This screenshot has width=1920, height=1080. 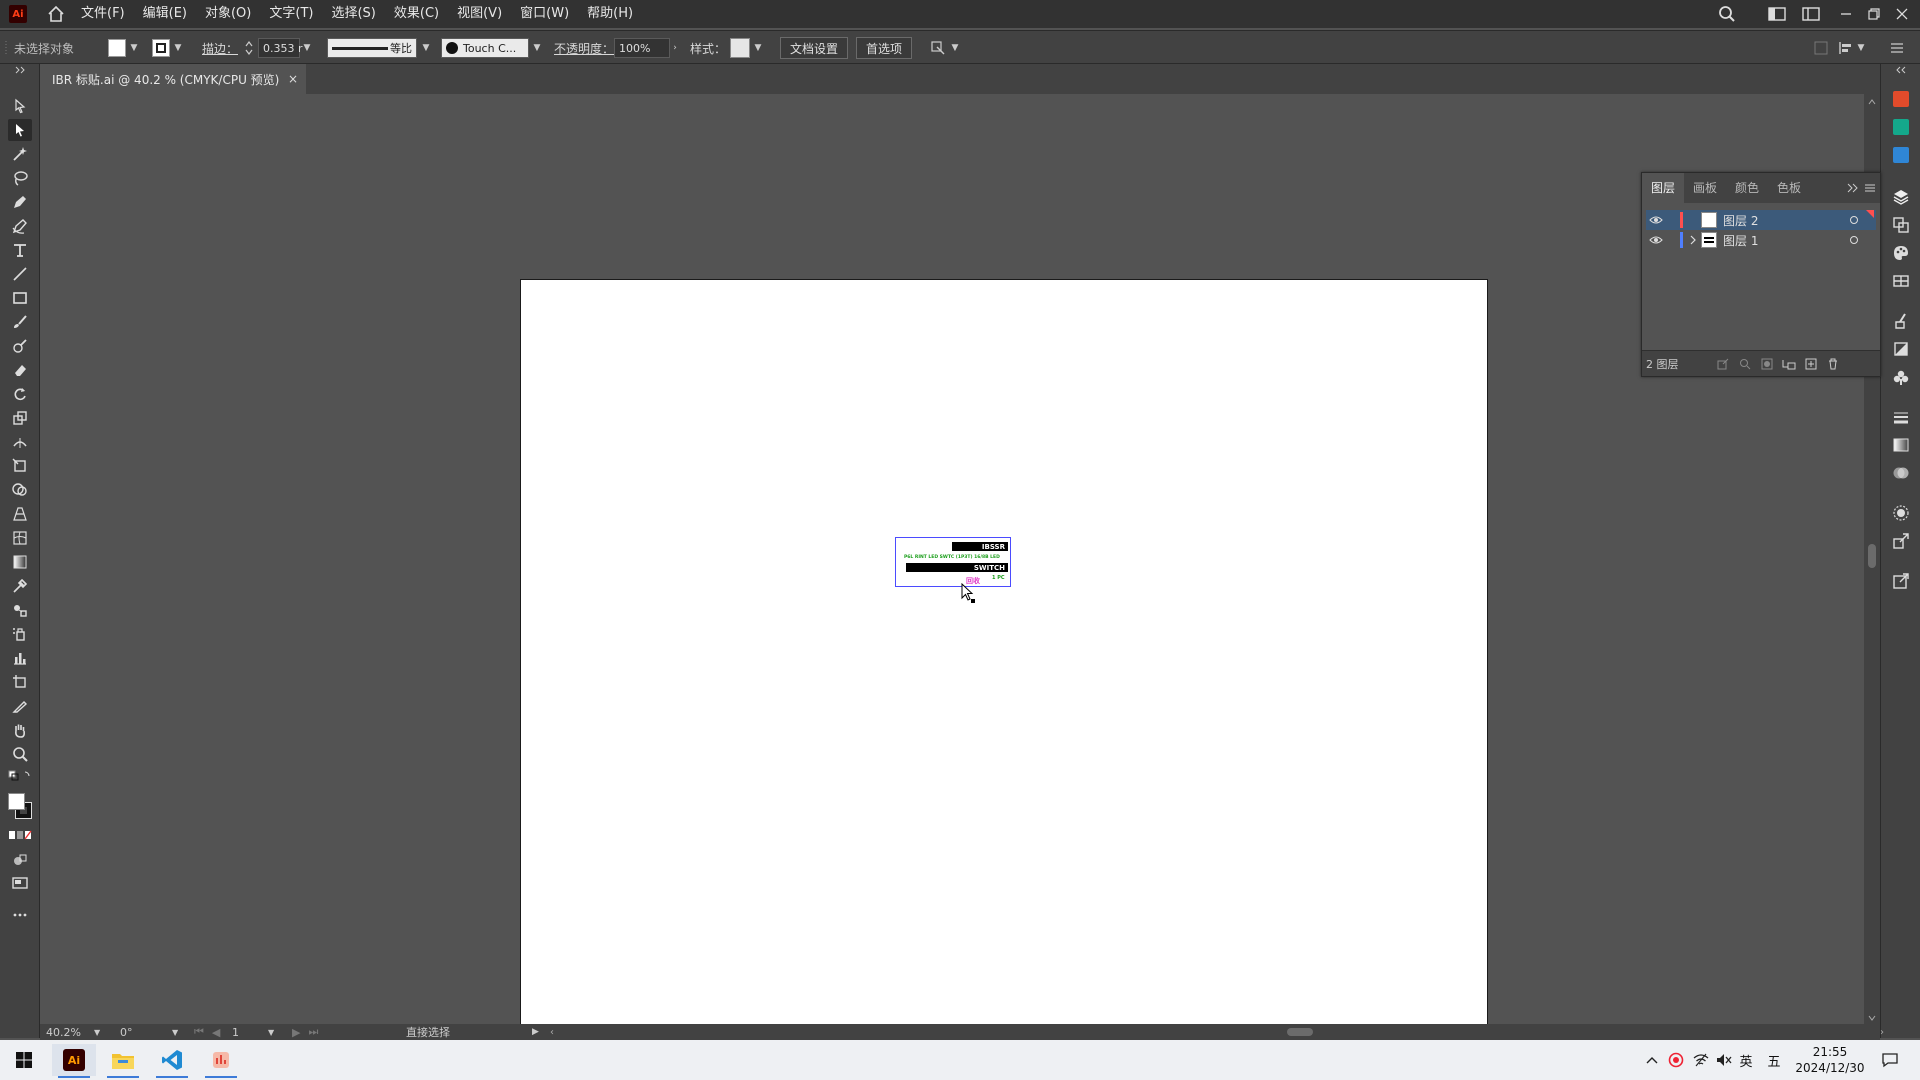 What do you see at coordinates (1784, 240) in the screenshot?
I see `layer-name: 图层 1` at bounding box center [1784, 240].